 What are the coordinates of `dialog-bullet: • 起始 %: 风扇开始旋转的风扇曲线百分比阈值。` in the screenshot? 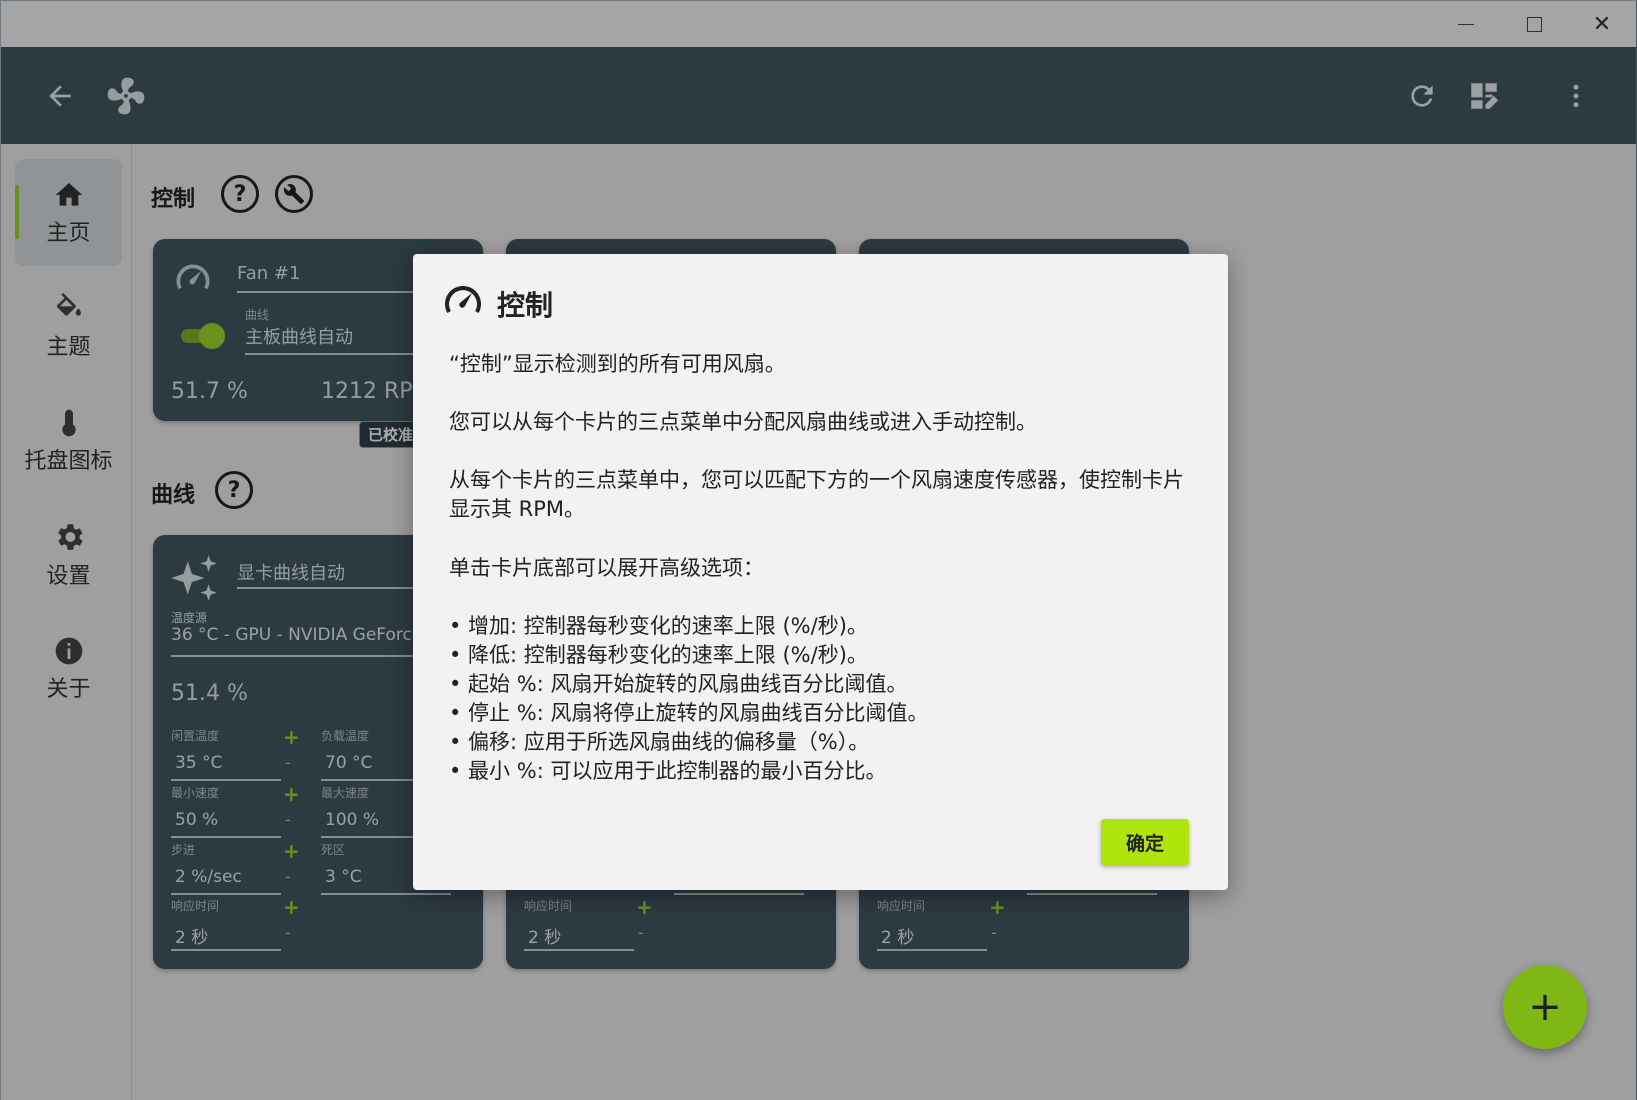 It's located at (678, 684).